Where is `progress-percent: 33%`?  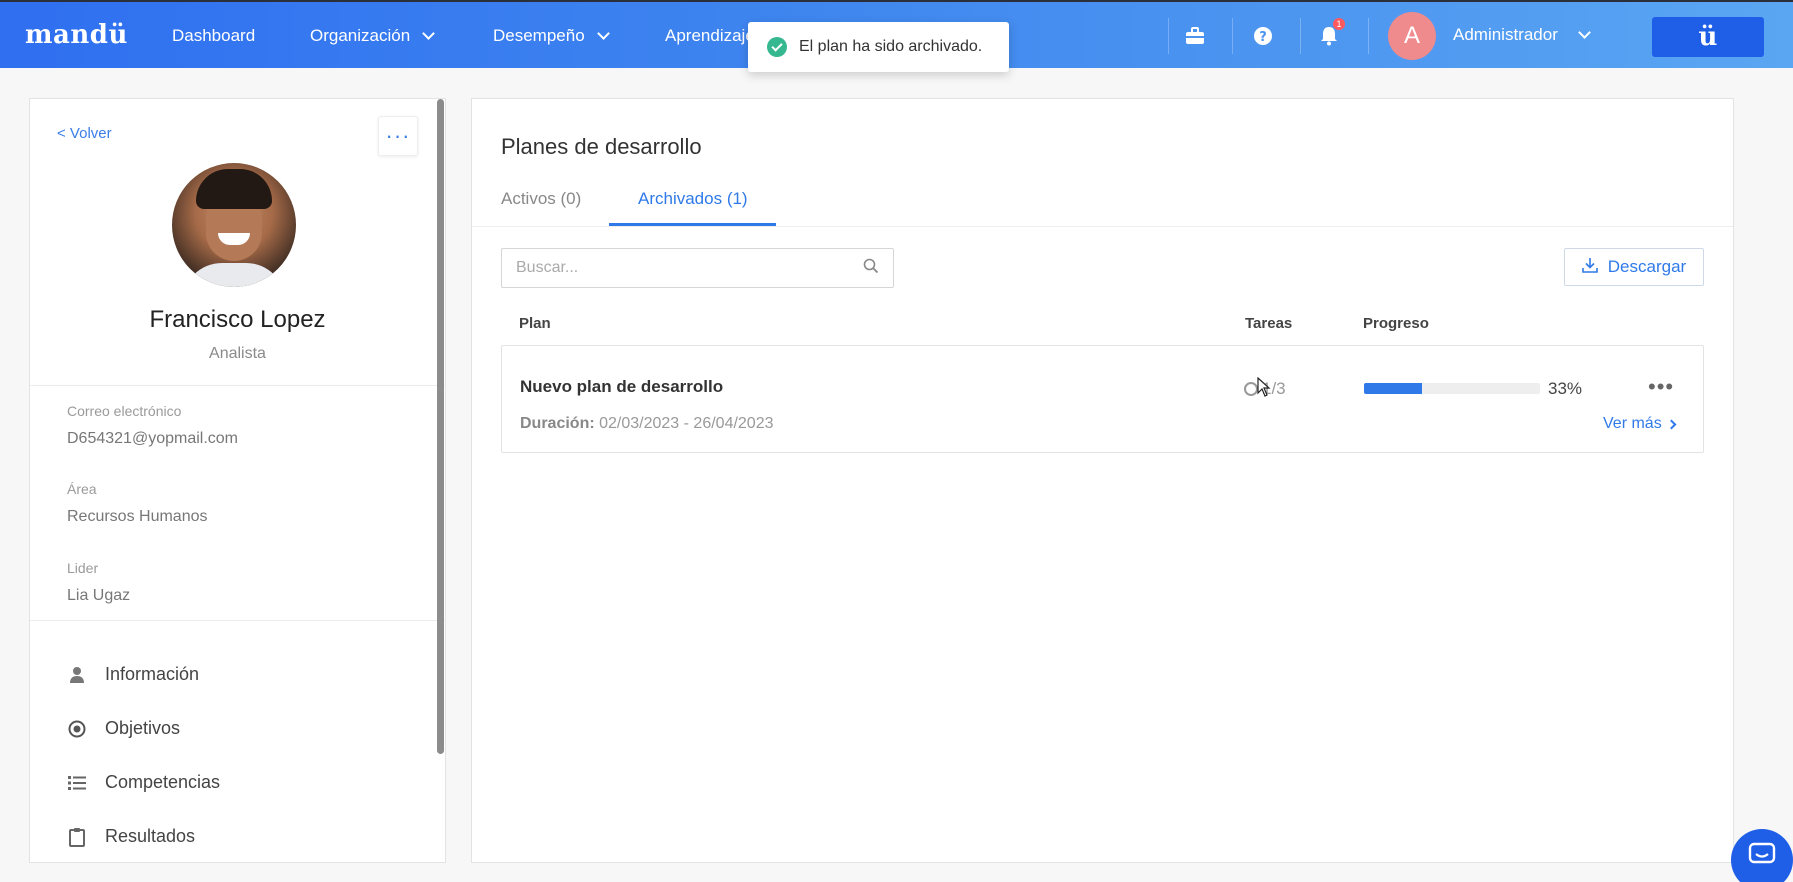
progress-percent: 33% is located at coordinates (1565, 388).